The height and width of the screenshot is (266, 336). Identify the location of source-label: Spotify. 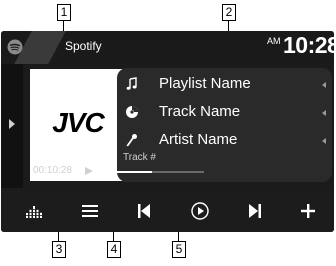
(83, 46).